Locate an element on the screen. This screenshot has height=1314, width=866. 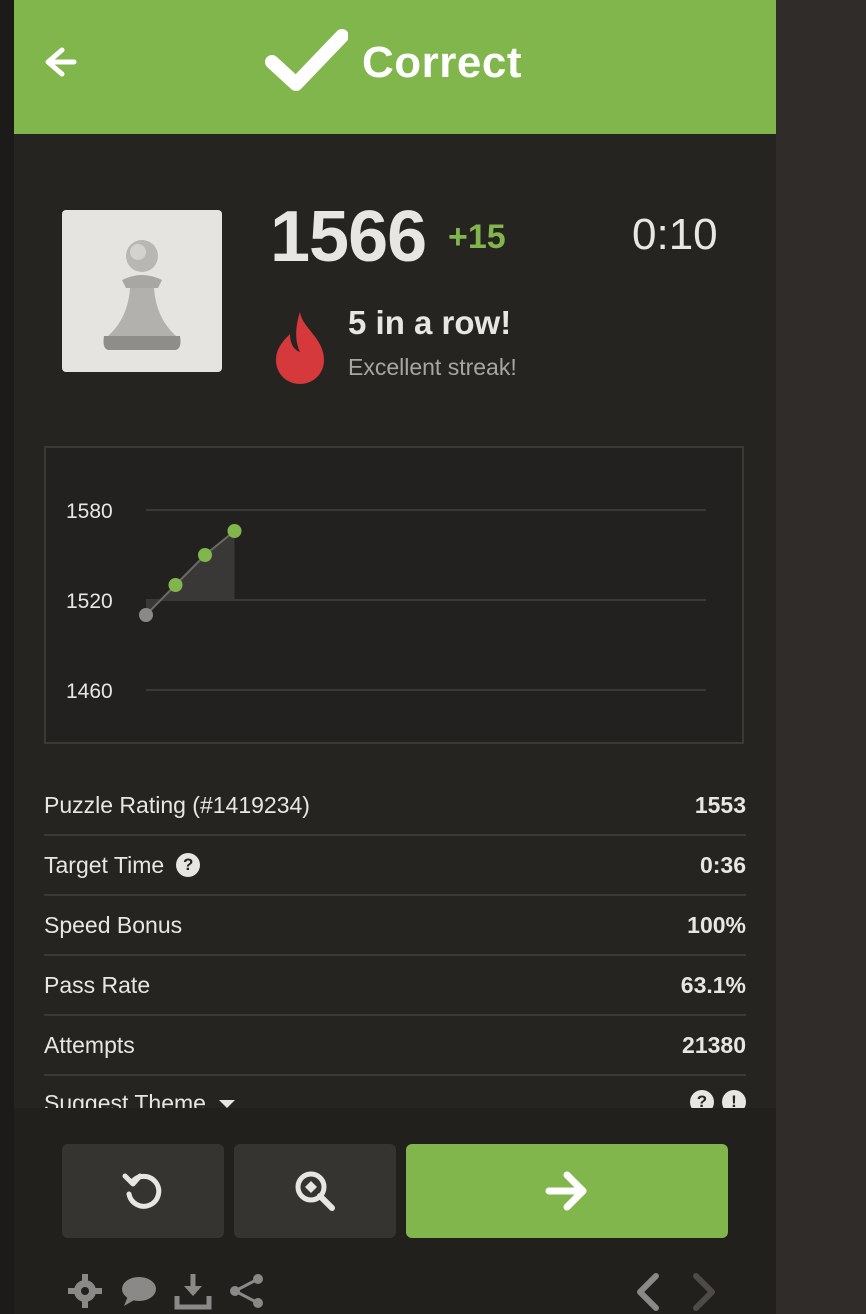
left-strip is located at coordinates (7, 657).